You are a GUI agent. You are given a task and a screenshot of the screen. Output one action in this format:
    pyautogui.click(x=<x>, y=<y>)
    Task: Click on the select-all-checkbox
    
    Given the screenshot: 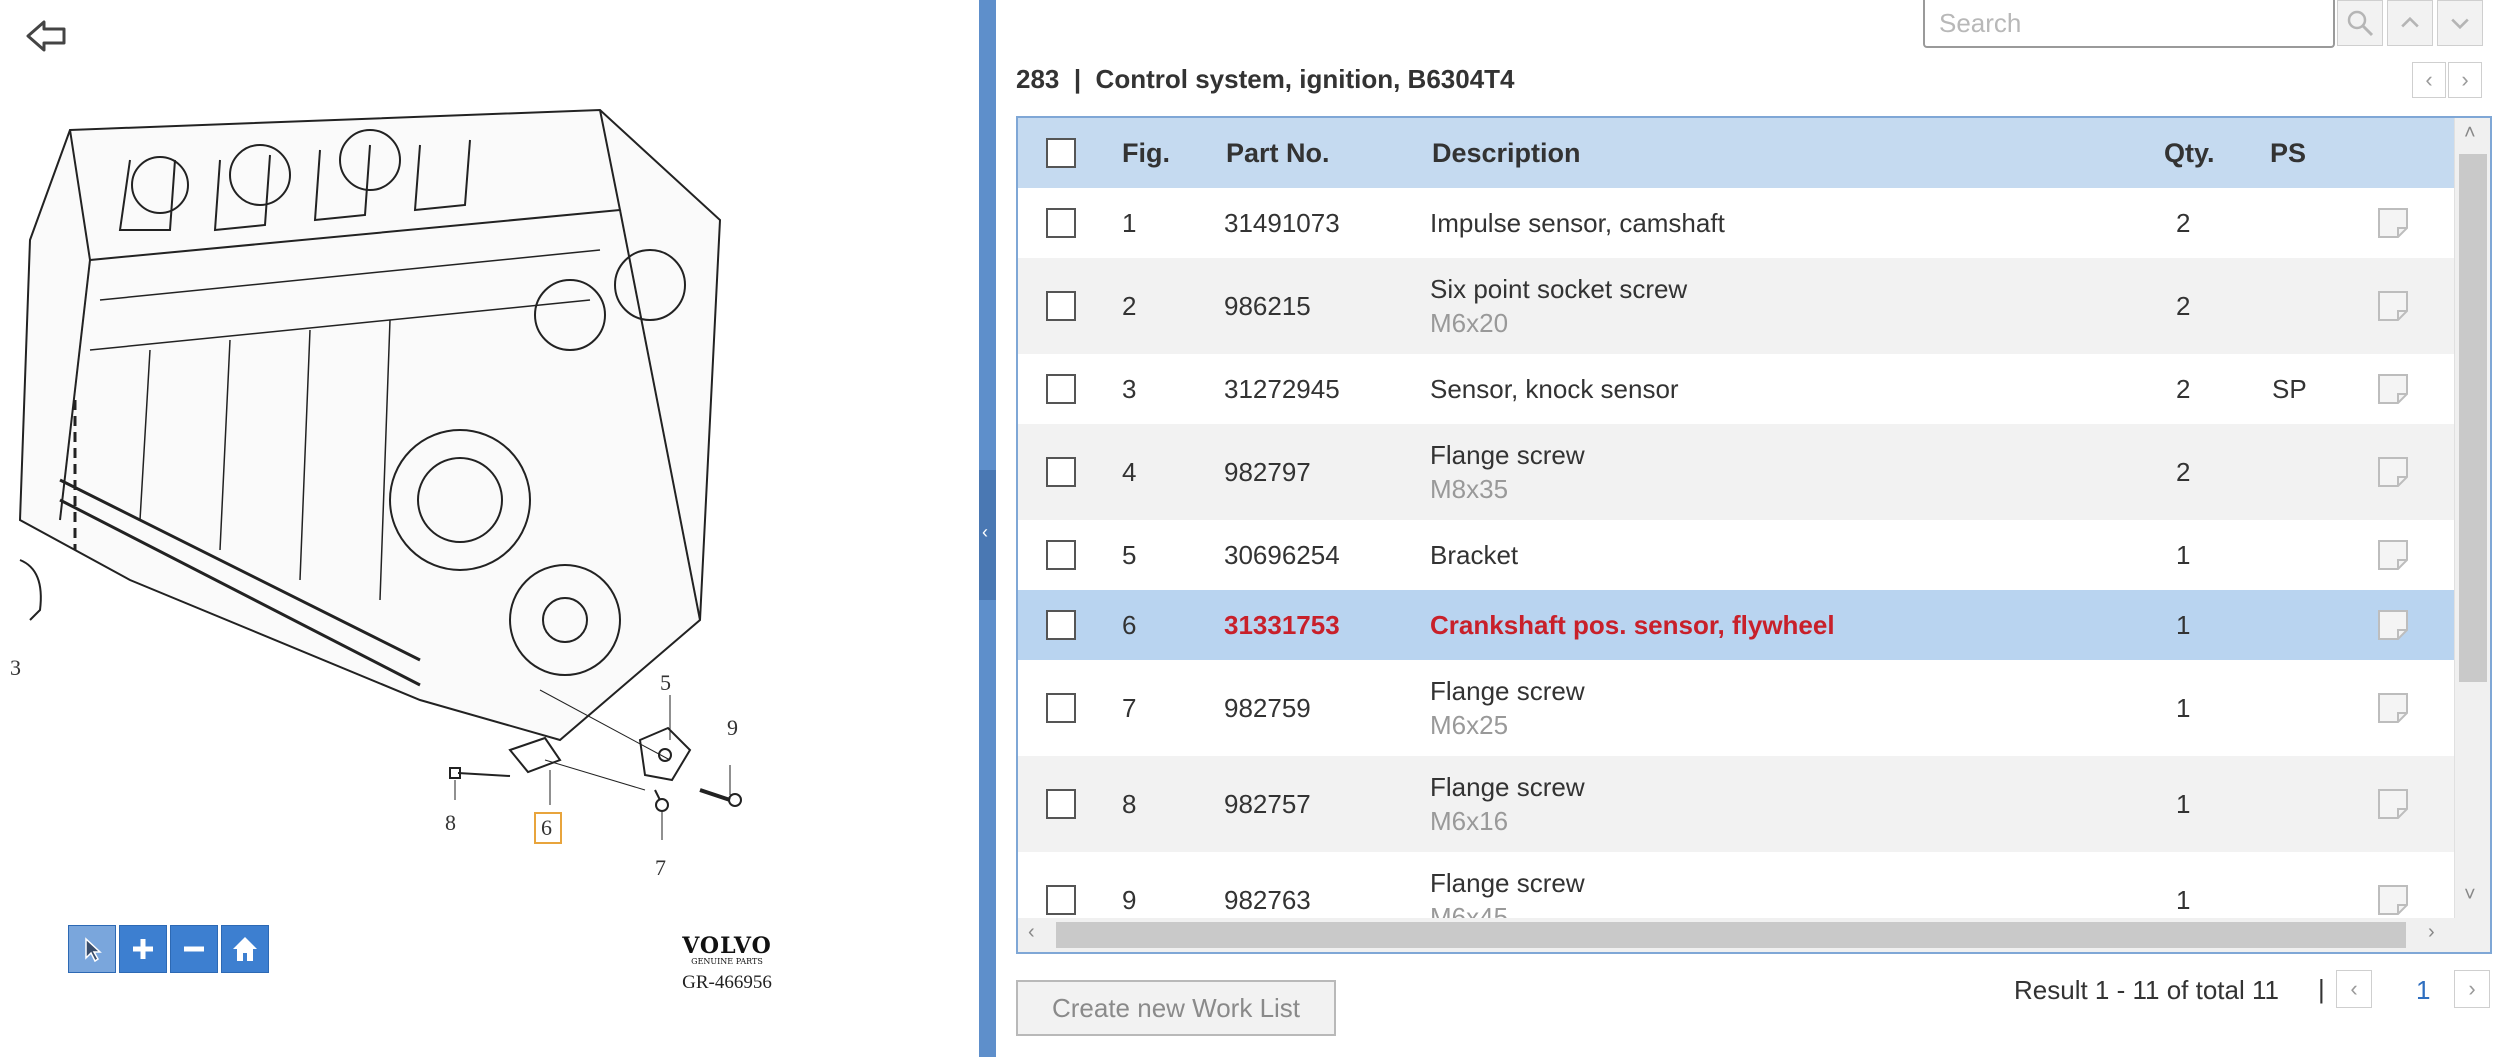 What is the action you would take?
    pyautogui.click(x=1061, y=153)
    